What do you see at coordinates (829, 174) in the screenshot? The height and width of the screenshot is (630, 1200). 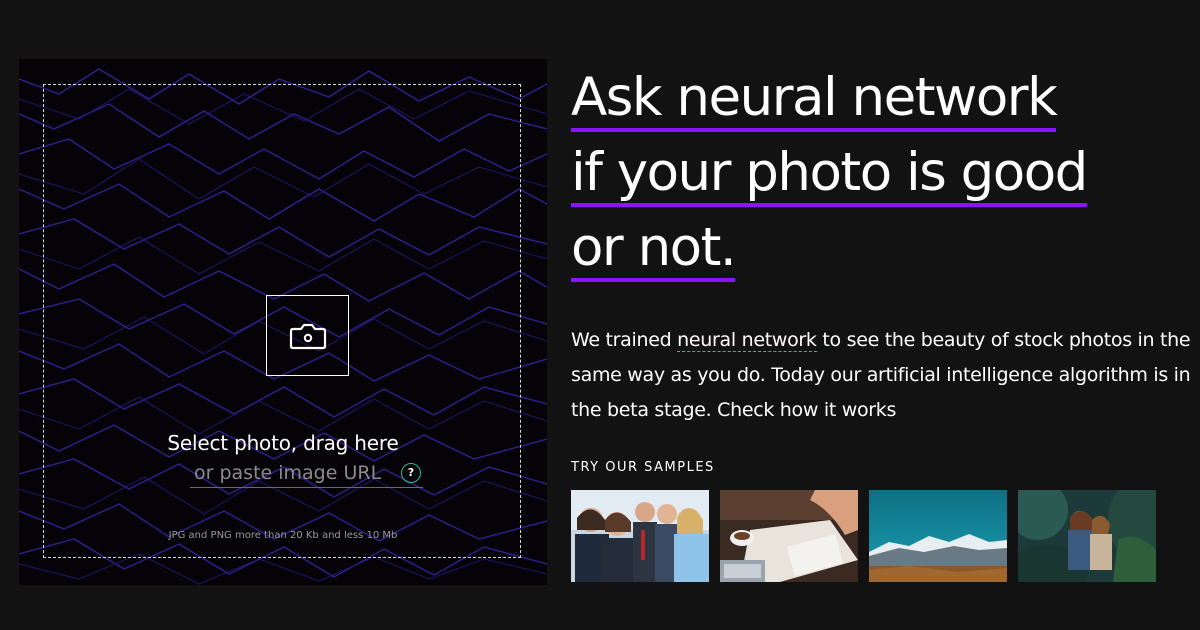 I see `headline-line-2: if your photo is good` at bounding box center [829, 174].